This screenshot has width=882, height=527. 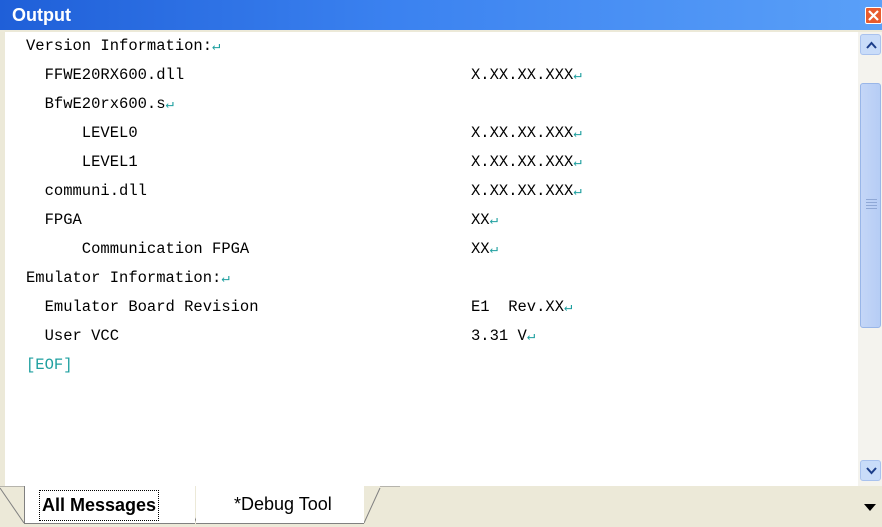 I want to click on vertical-scrollbar, so click(x=870, y=259).